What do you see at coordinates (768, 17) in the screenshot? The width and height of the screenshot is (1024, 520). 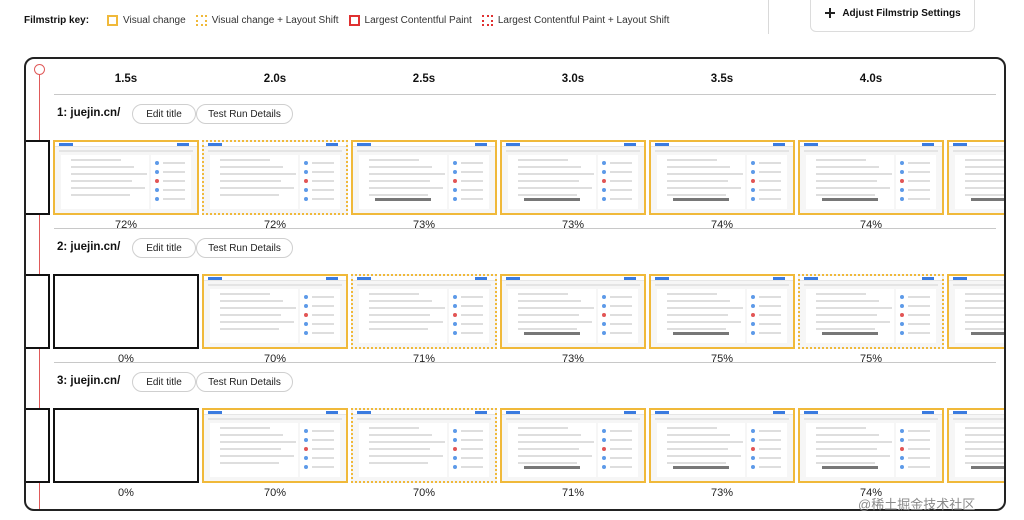 I see `header-divider` at bounding box center [768, 17].